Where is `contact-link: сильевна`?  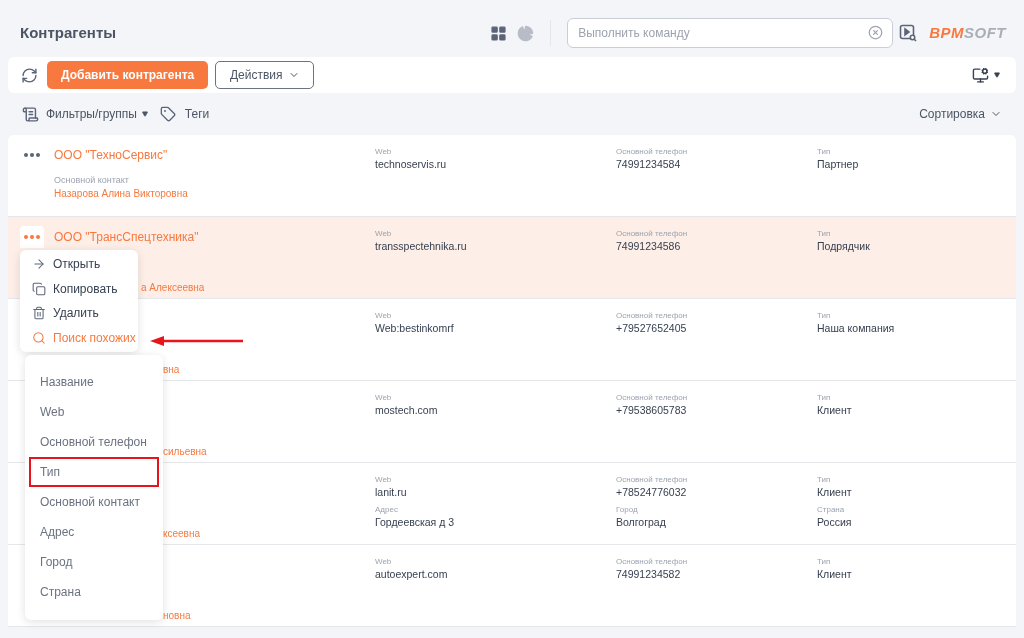
contact-link: сильевна is located at coordinates (185, 451).